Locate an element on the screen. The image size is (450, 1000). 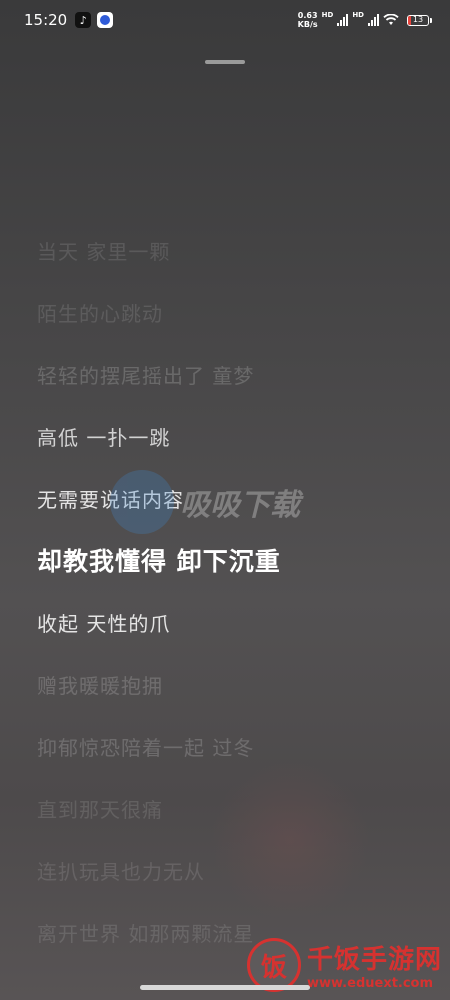
lyric-line: 轻轻的摆尾摇出了 童梦 is located at coordinates (233, 385).